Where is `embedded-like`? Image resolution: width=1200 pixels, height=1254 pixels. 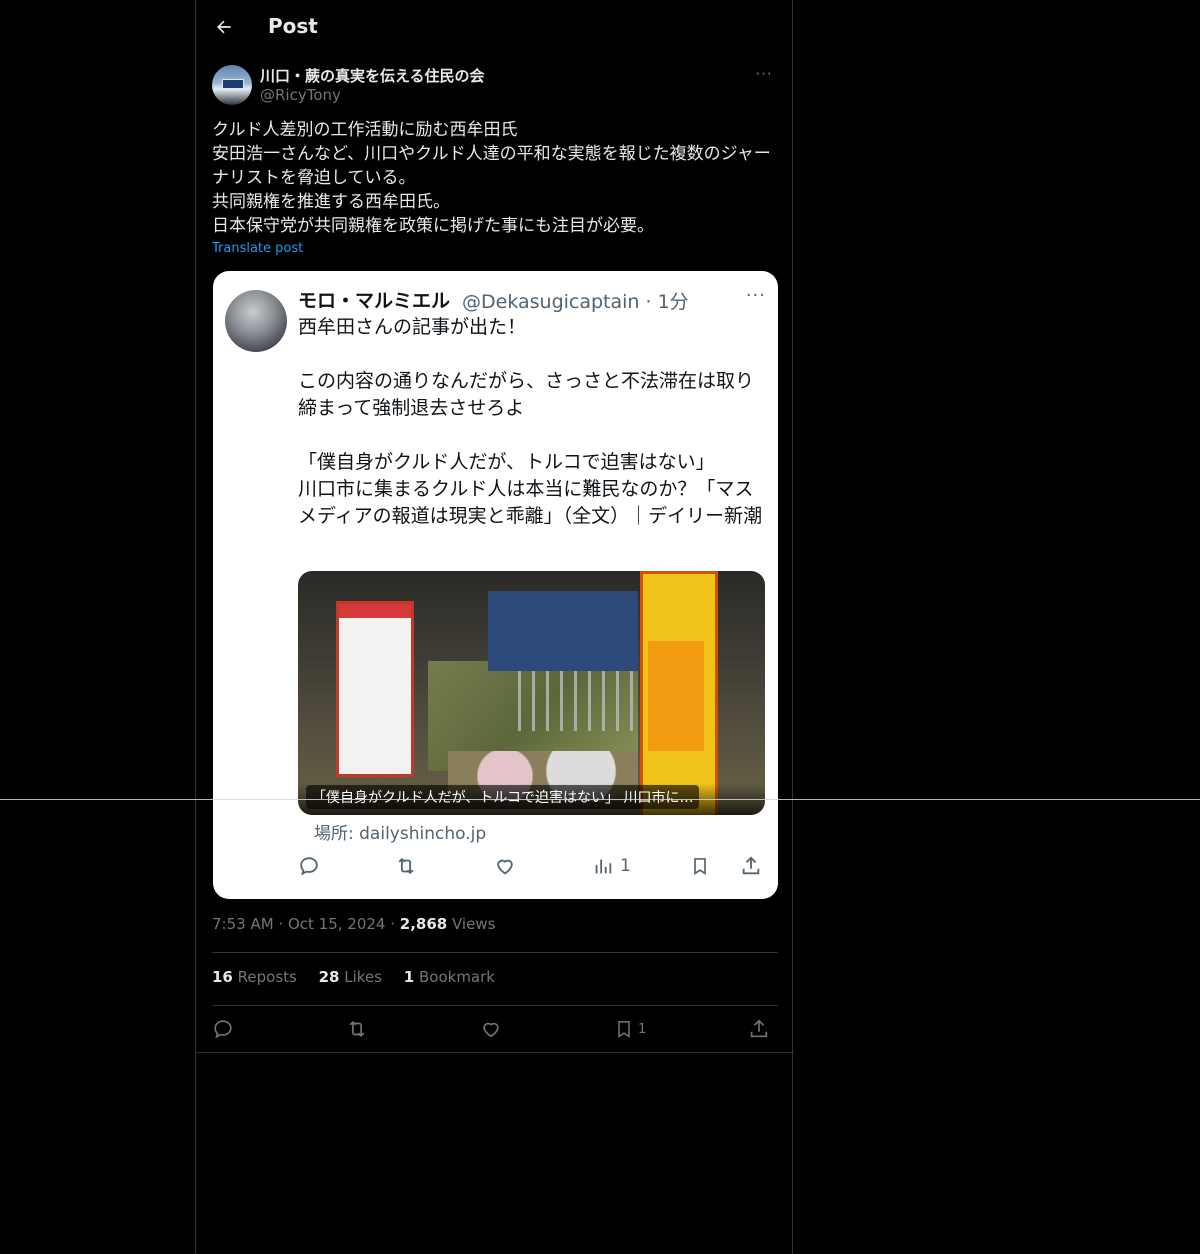
embedded-like is located at coordinates (505, 866).